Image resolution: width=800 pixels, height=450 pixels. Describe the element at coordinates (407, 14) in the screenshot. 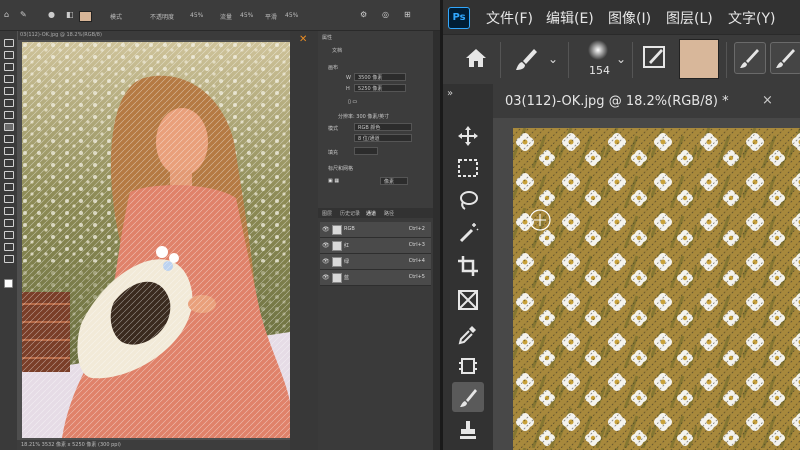

I see `left-symmetry-icon: ⊞` at that location.